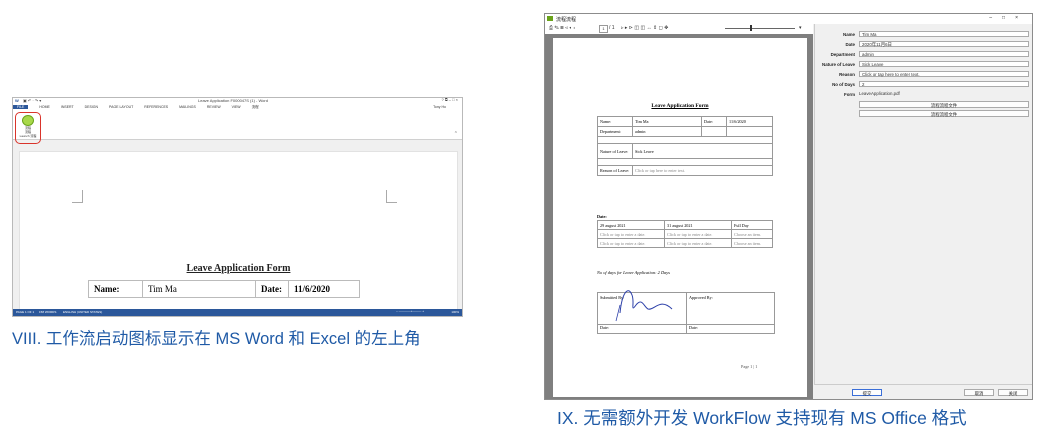 The width and height of the screenshot is (1045, 444). Describe the element at coordinates (605, 327) in the screenshot. I see `sig-date-1: Date:` at that location.